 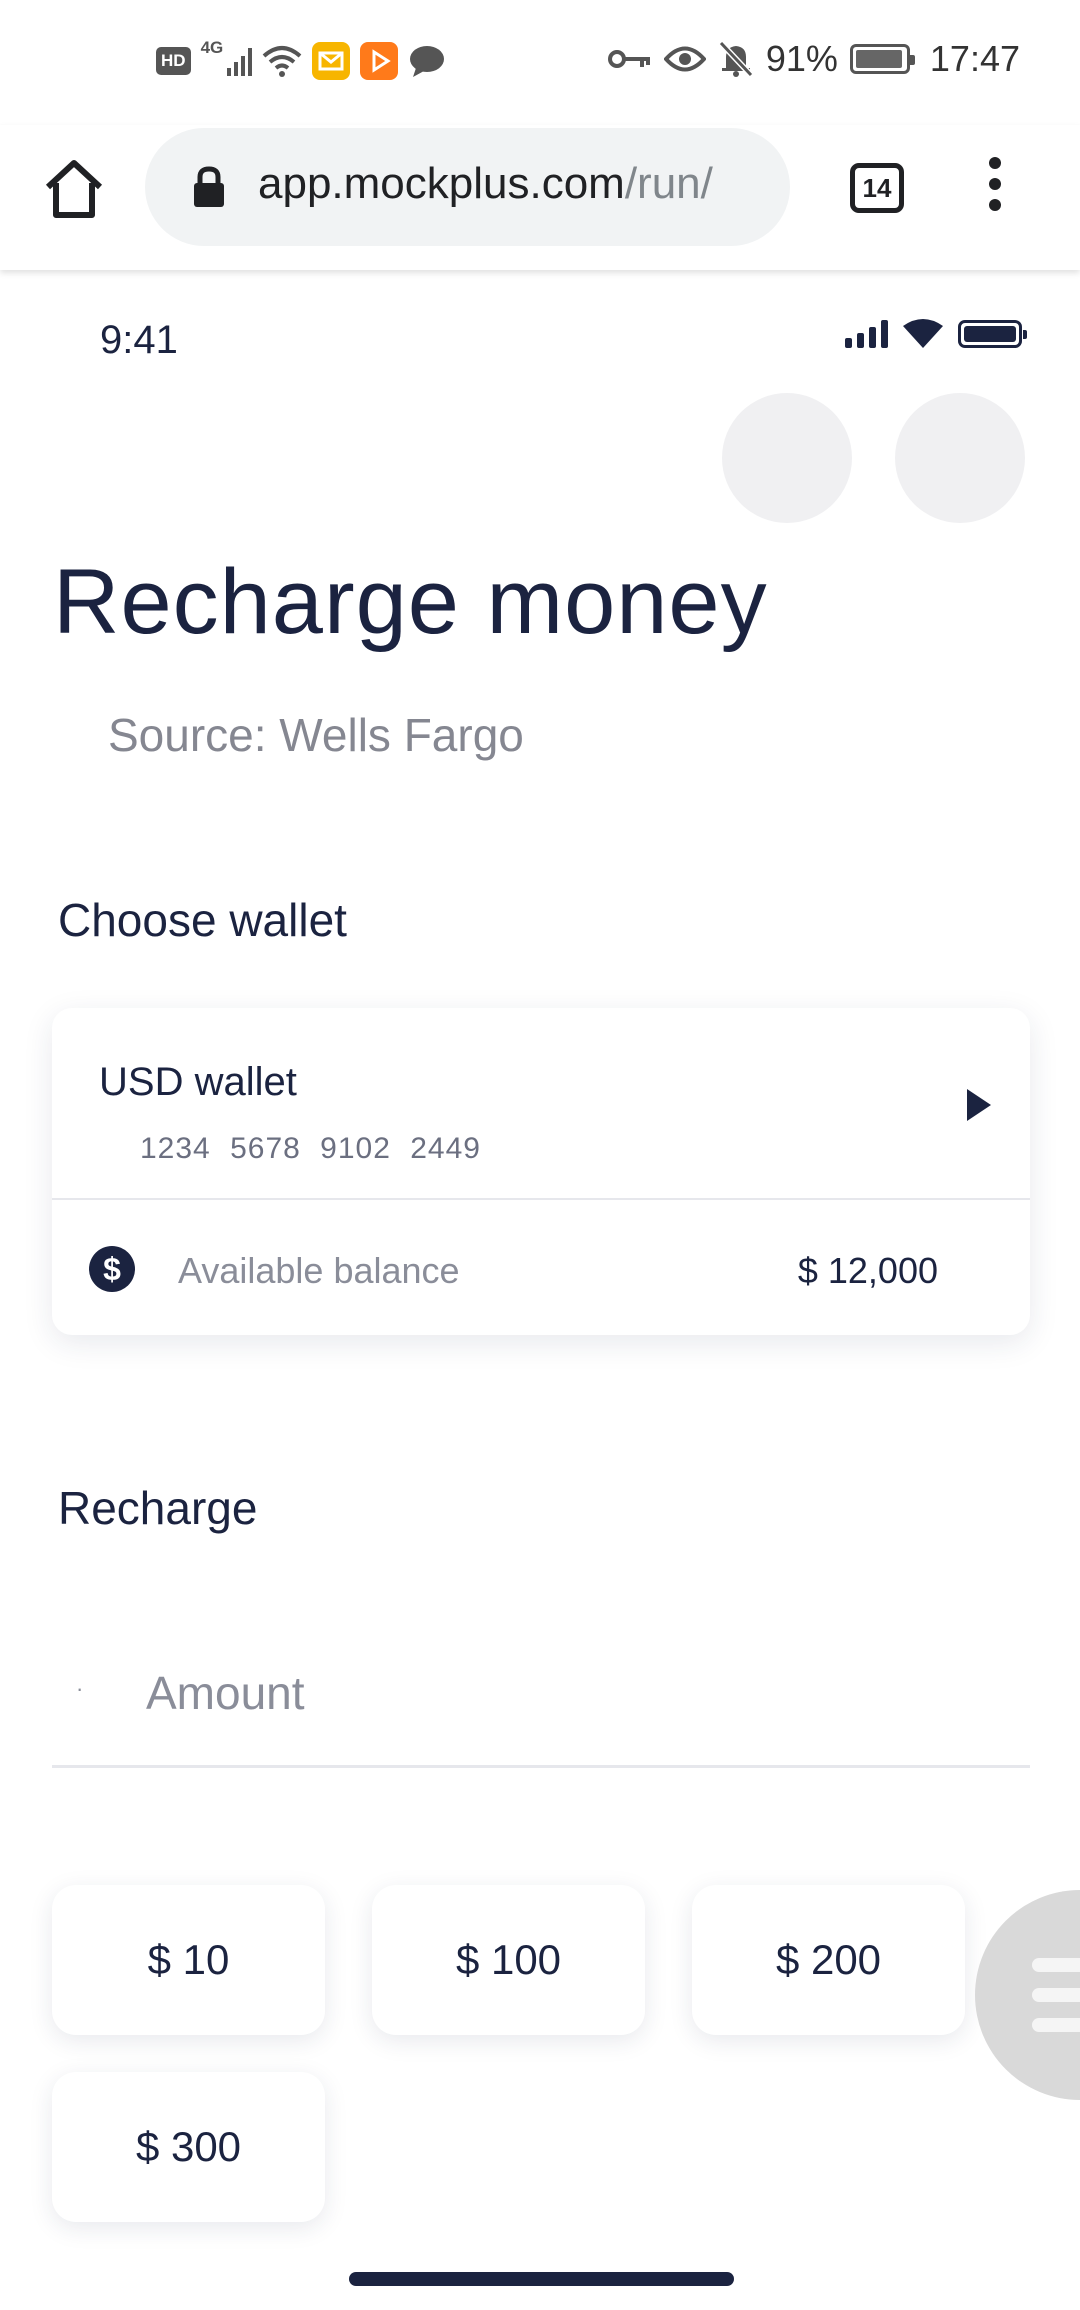 I want to click on amount-input, so click(x=496, y=1693).